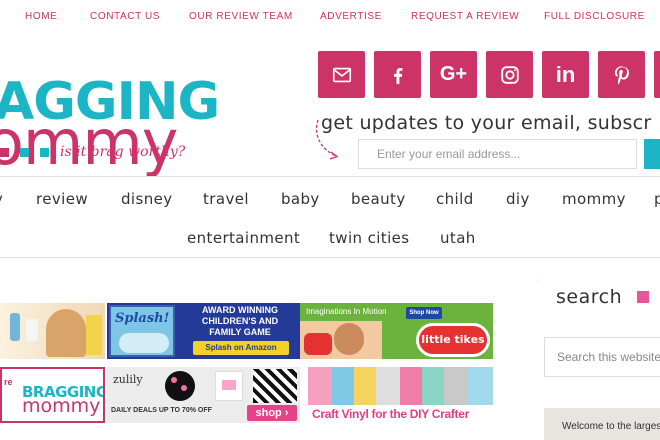 This screenshot has height=440, width=660. Describe the element at coordinates (486, 123) in the screenshot. I see `newsletter-heading: get updates to your email, subscr` at that location.